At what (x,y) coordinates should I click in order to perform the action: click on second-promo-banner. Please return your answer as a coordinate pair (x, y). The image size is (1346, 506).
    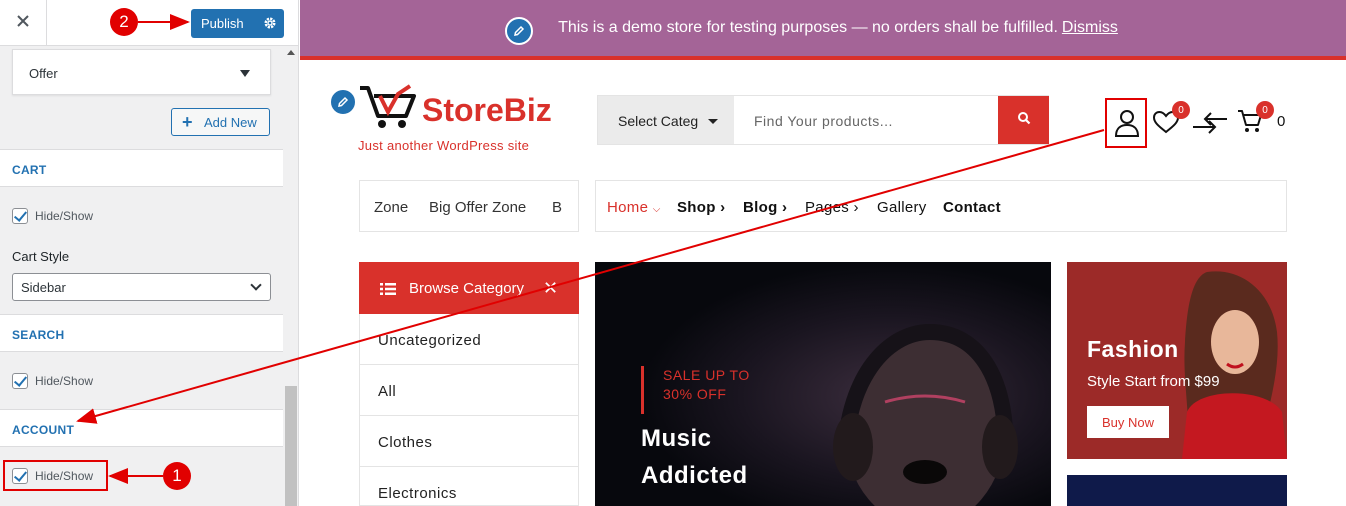
    Looking at the image, I should click on (1177, 490).